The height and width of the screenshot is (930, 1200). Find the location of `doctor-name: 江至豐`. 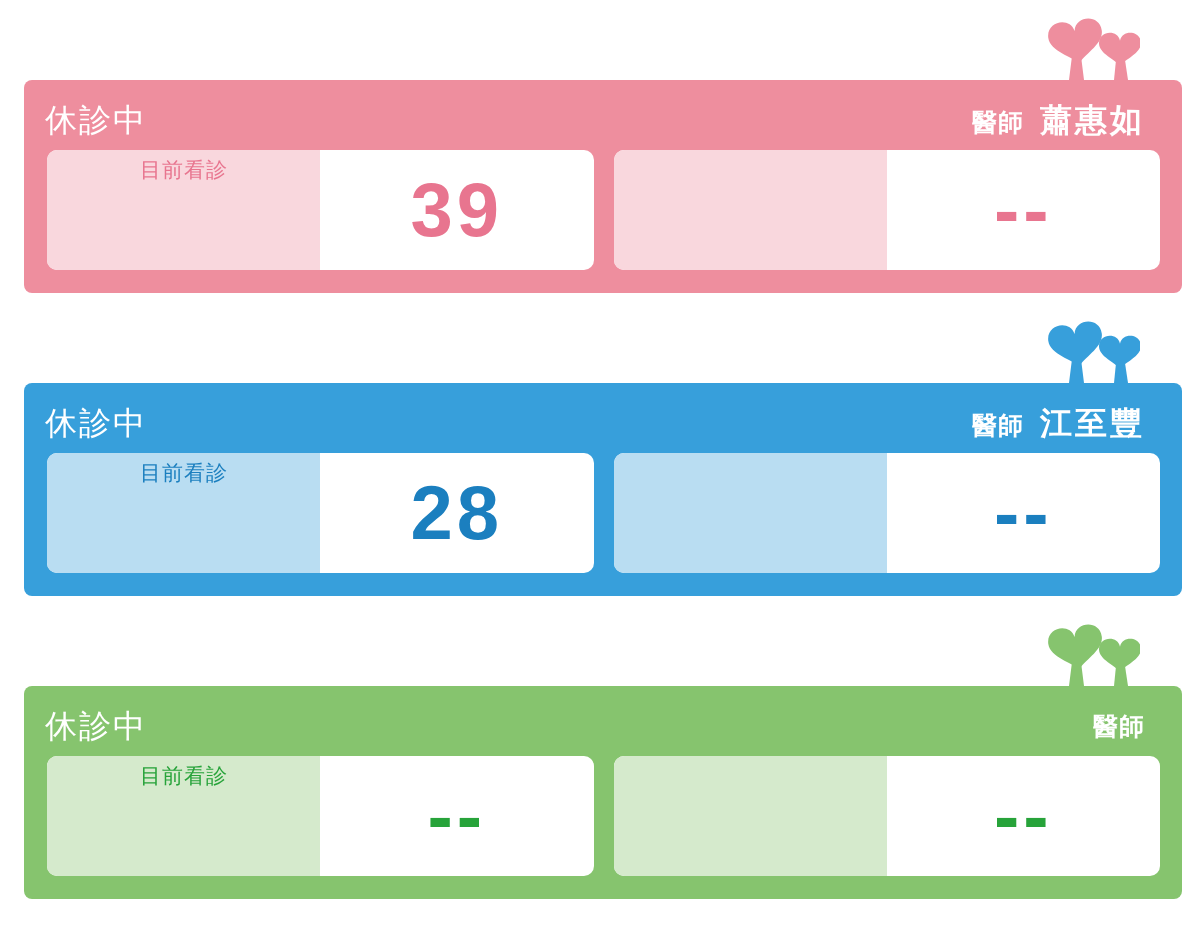

doctor-name: 江至豐 is located at coordinates (1092, 423).